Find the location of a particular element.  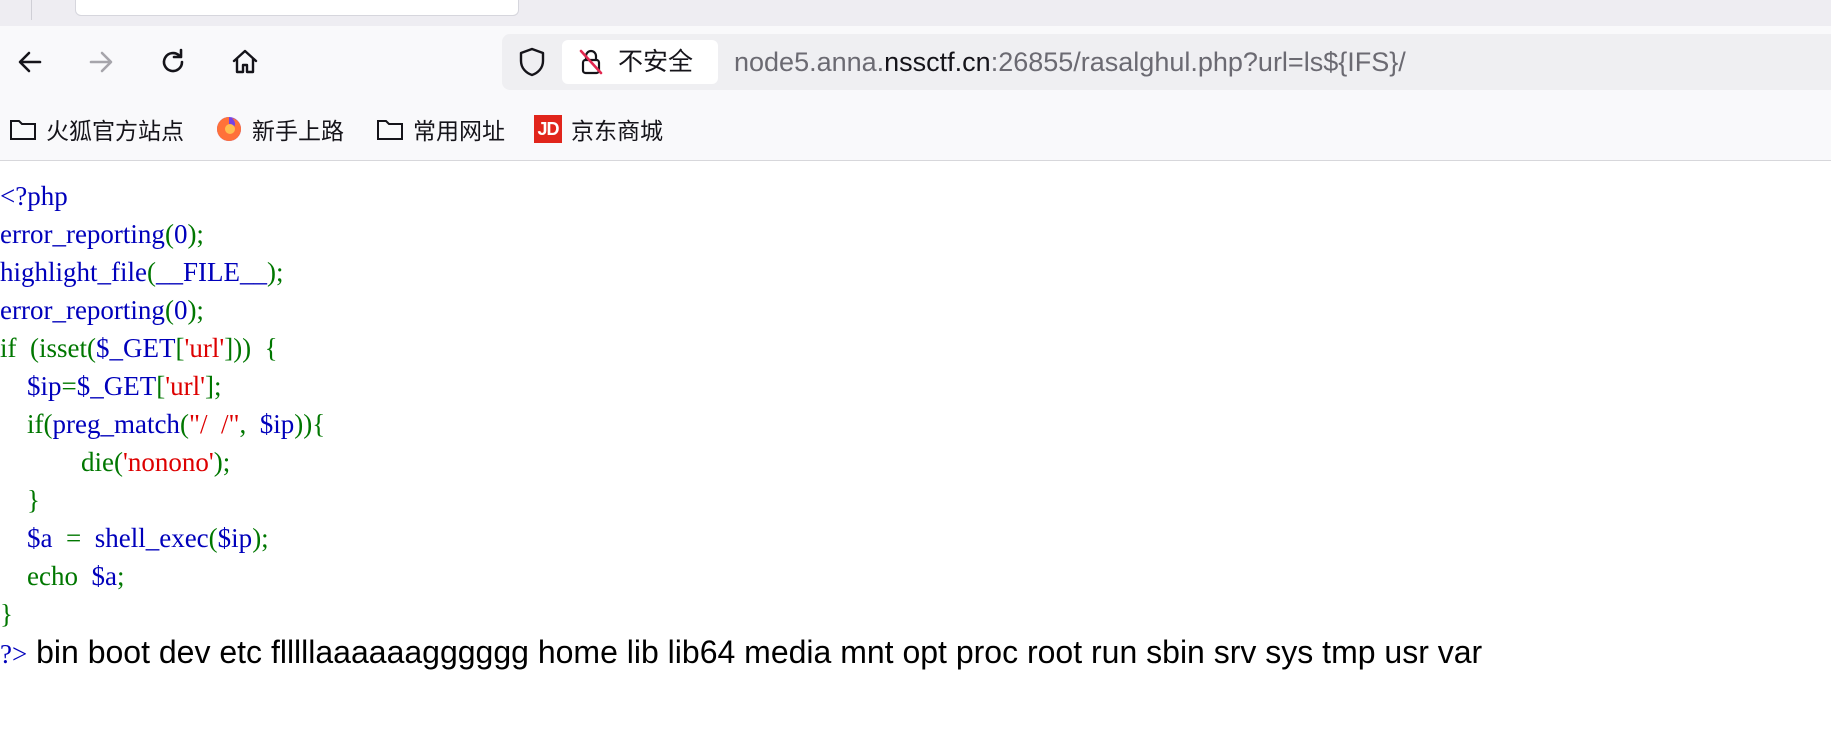

insecure-lock-icon is located at coordinates (591, 62).